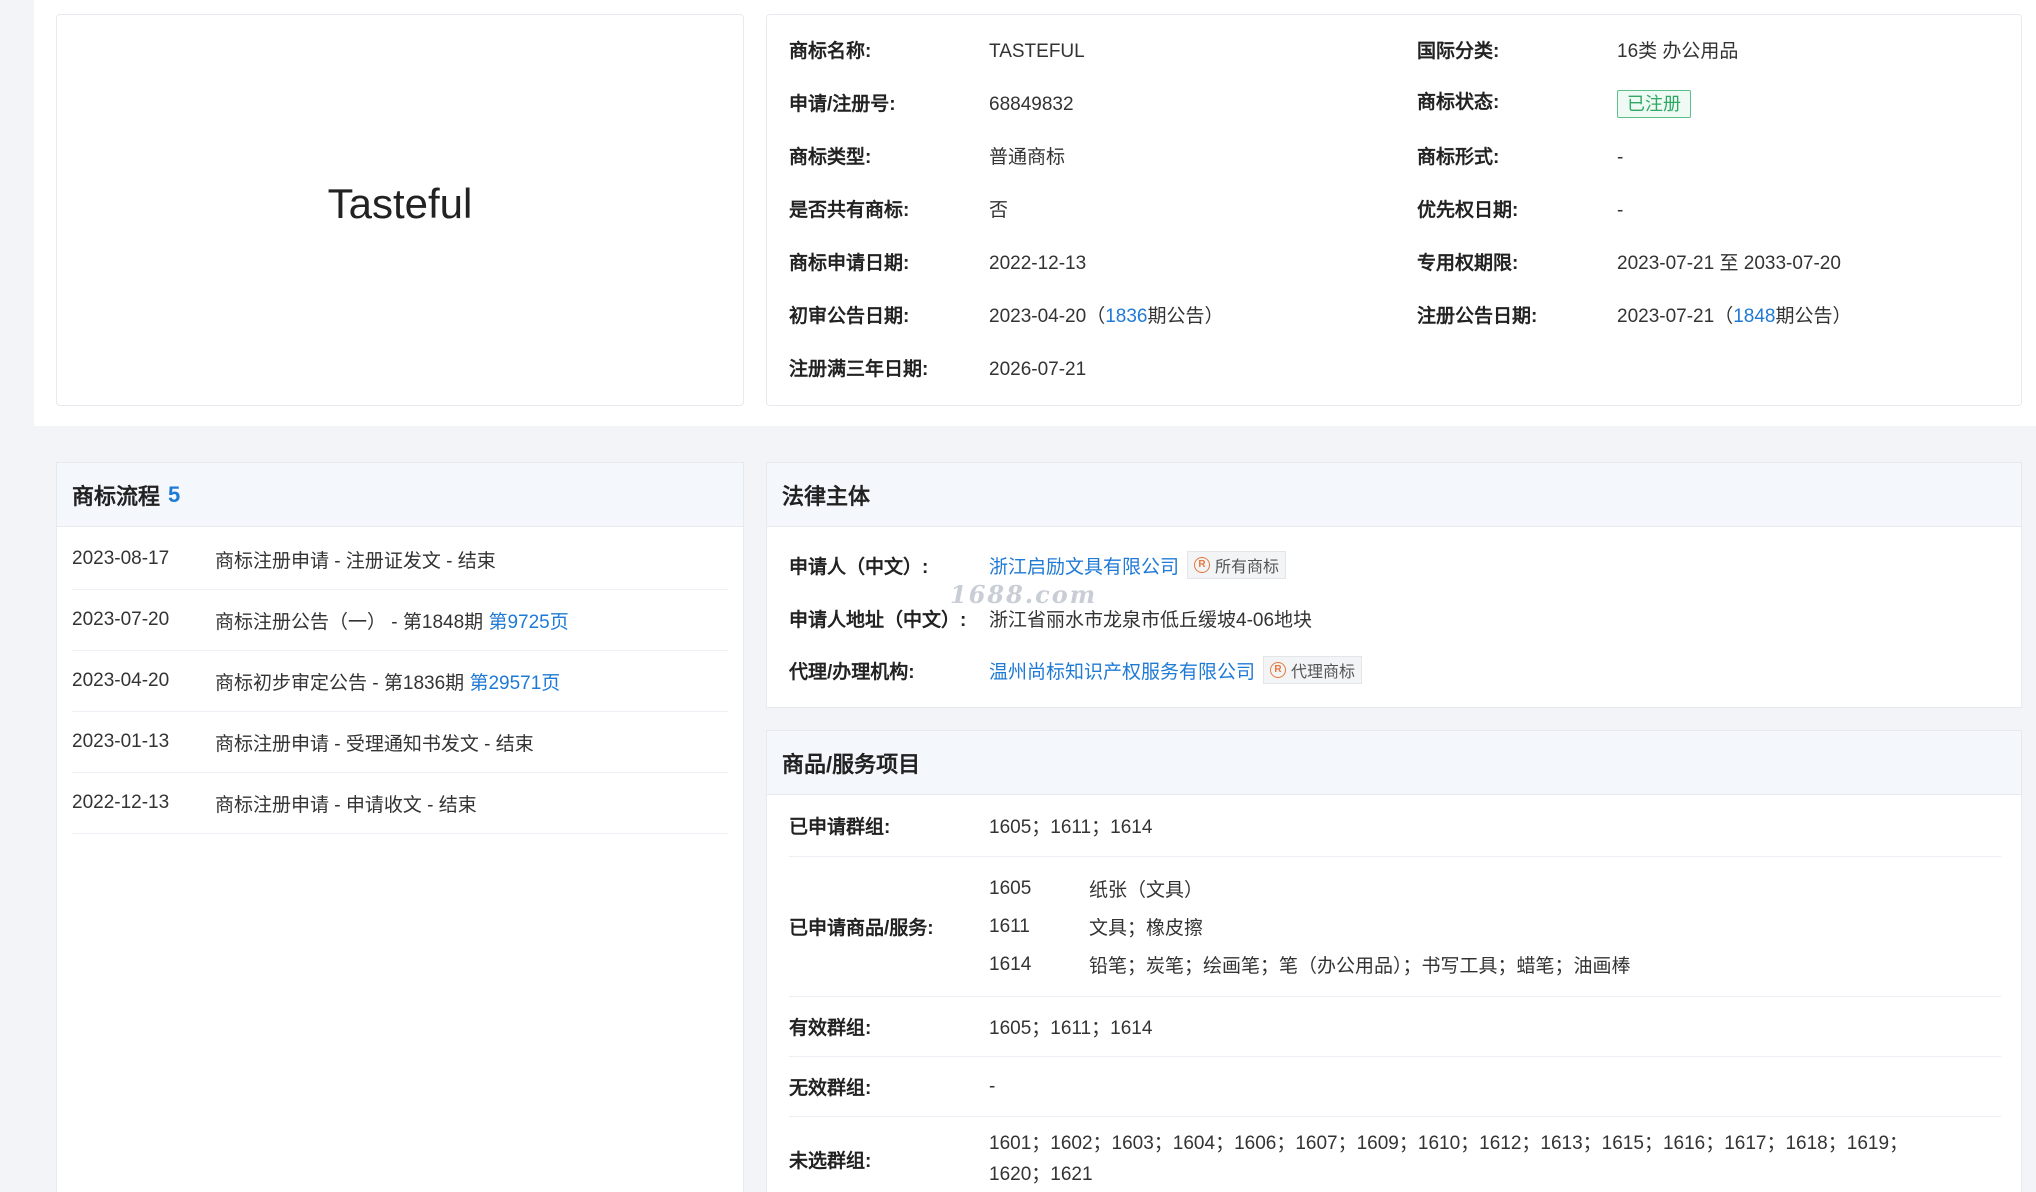 Image resolution: width=2036 pixels, height=1192 pixels. I want to click on applied-groups-label: 已申请群组:, so click(840, 827).